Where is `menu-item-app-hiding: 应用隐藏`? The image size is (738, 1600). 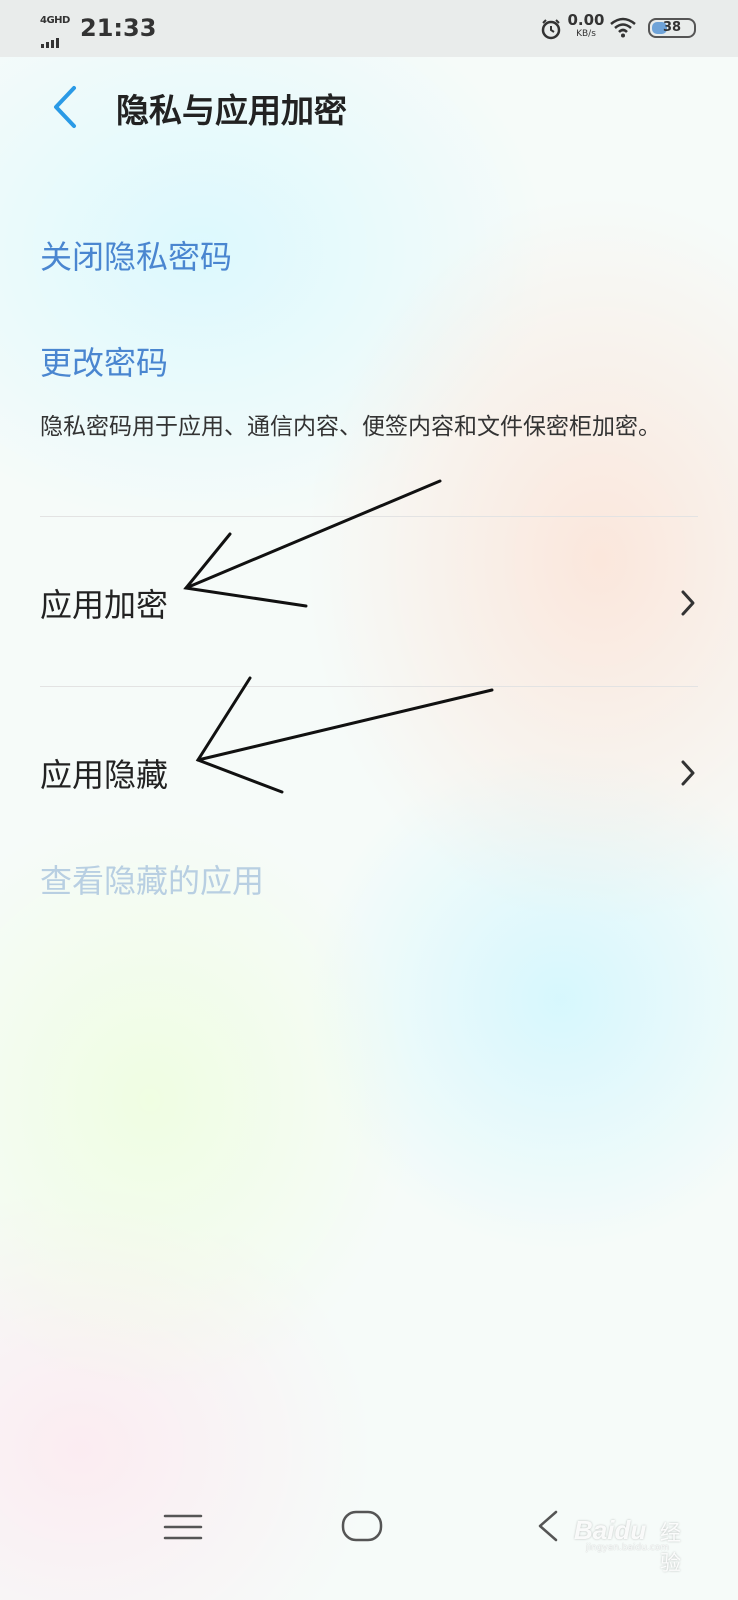 menu-item-app-hiding: 应用隐藏 is located at coordinates (369, 771).